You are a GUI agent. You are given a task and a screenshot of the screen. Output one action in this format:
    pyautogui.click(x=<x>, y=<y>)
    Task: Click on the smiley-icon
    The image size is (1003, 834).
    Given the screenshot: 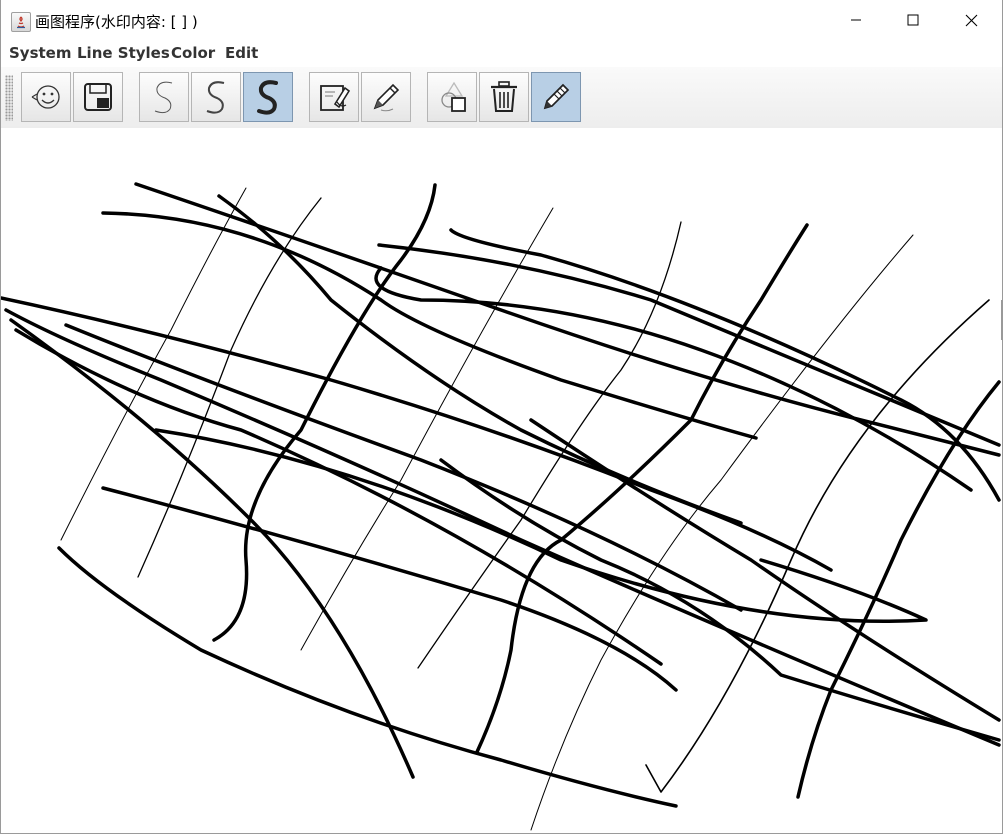 What is the action you would take?
    pyautogui.click(x=45, y=97)
    